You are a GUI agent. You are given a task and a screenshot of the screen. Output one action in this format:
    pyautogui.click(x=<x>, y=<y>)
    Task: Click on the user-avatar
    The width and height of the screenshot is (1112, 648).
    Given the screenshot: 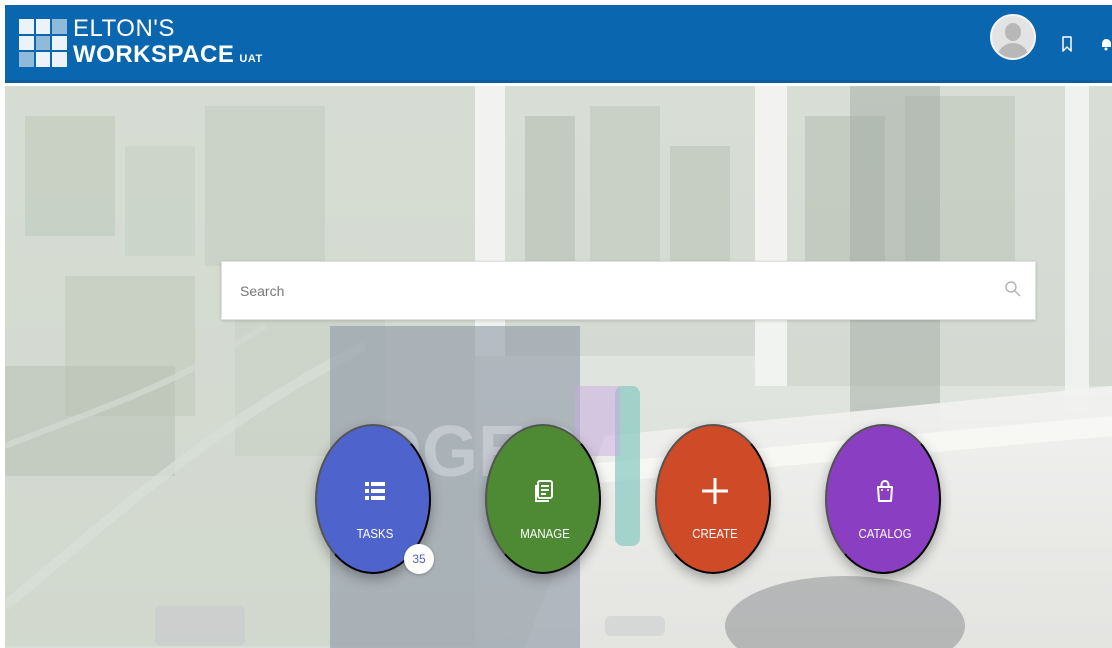 What is the action you would take?
    pyautogui.click(x=1013, y=37)
    